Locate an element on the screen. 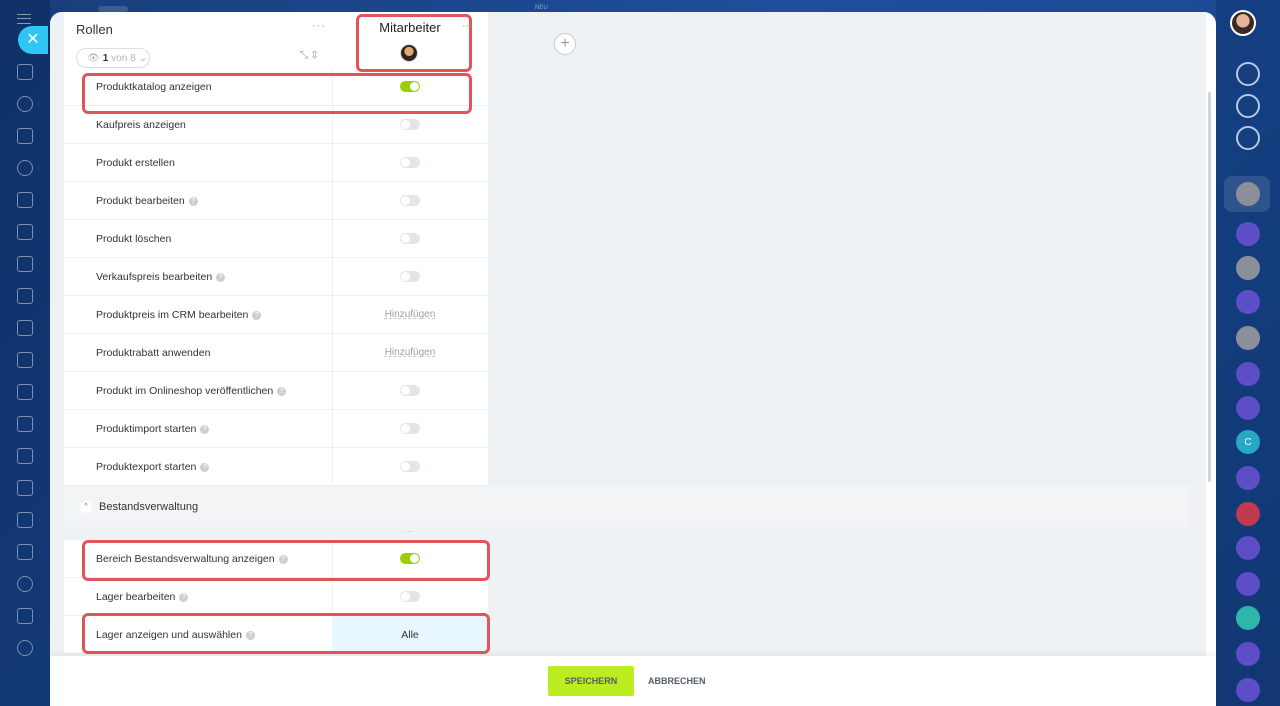 The image size is (1280, 706). more-icon is located at coordinates (25, 648).